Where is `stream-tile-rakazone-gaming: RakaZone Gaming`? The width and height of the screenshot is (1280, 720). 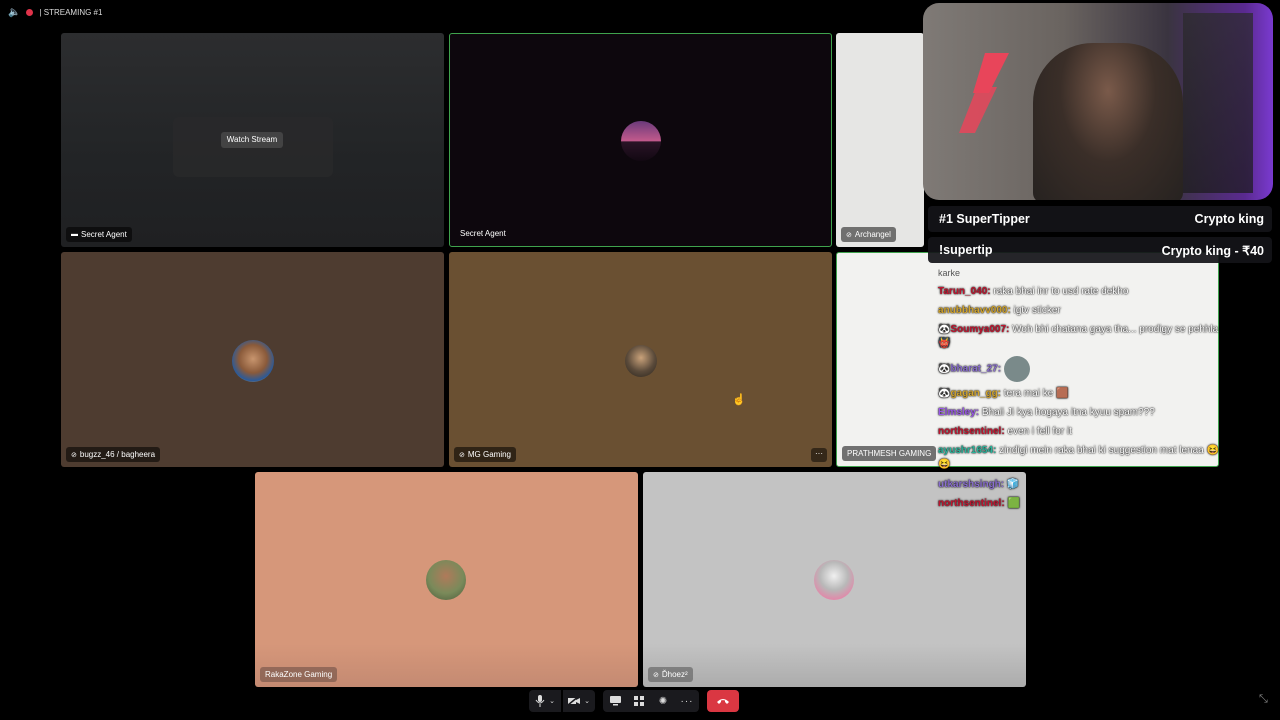 stream-tile-rakazone-gaming: RakaZone Gaming is located at coordinates (446, 579).